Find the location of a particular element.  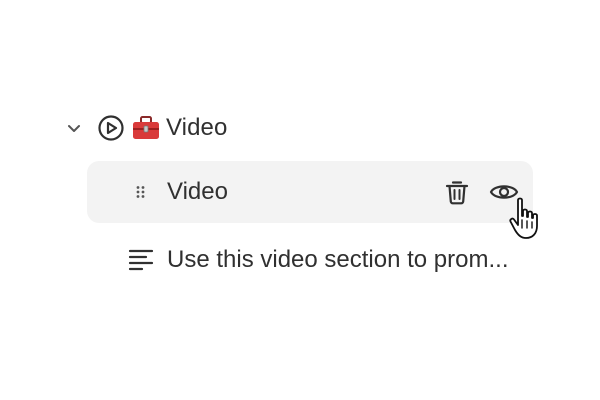

block-label: Video is located at coordinates (197, 191).